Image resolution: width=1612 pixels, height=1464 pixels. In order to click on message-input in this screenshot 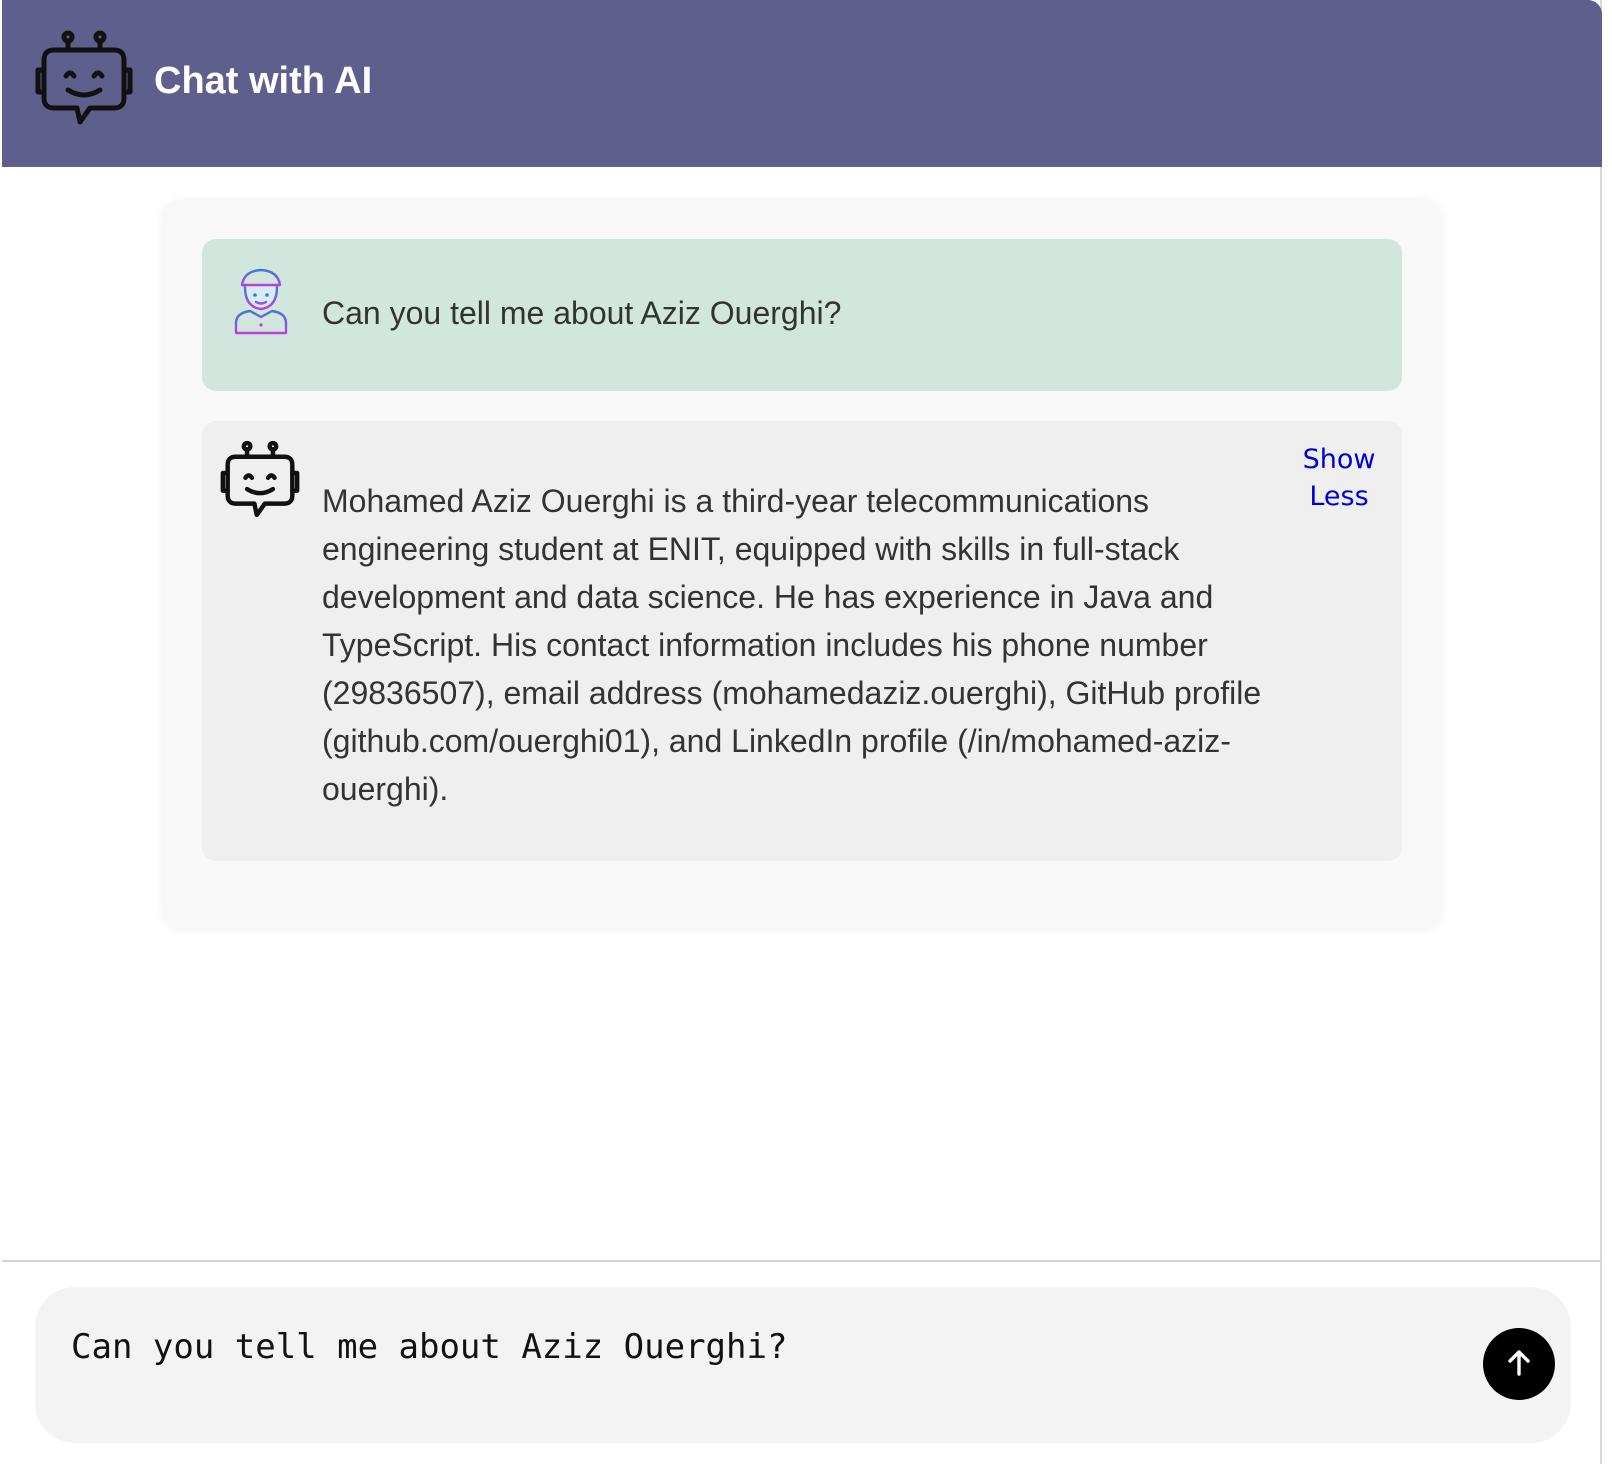, I will do `click(751, 1347)`.